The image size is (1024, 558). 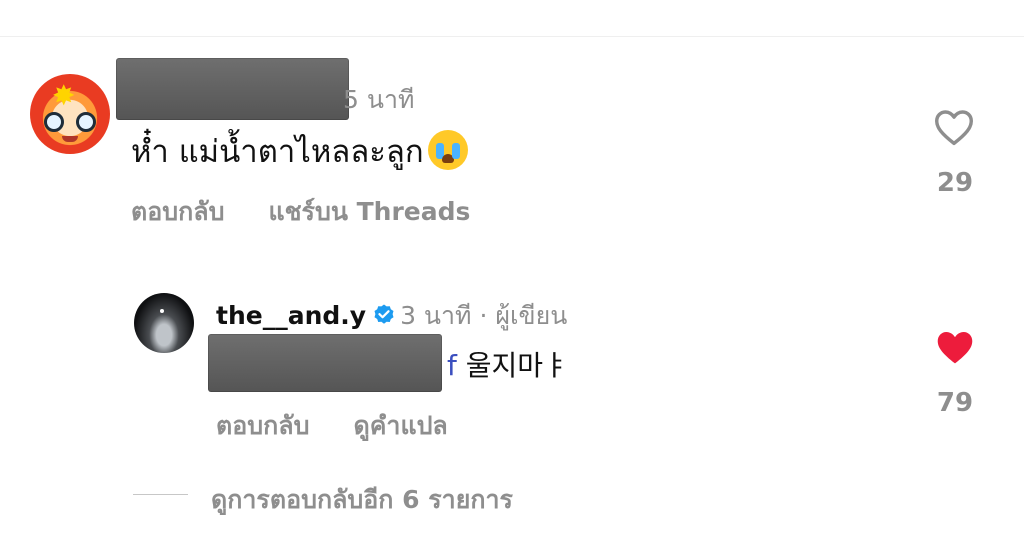 What do you see at coordinates (64, 95) in the screenshot?
I see `burst-icon: ✸` at bounding box center [64, 95].